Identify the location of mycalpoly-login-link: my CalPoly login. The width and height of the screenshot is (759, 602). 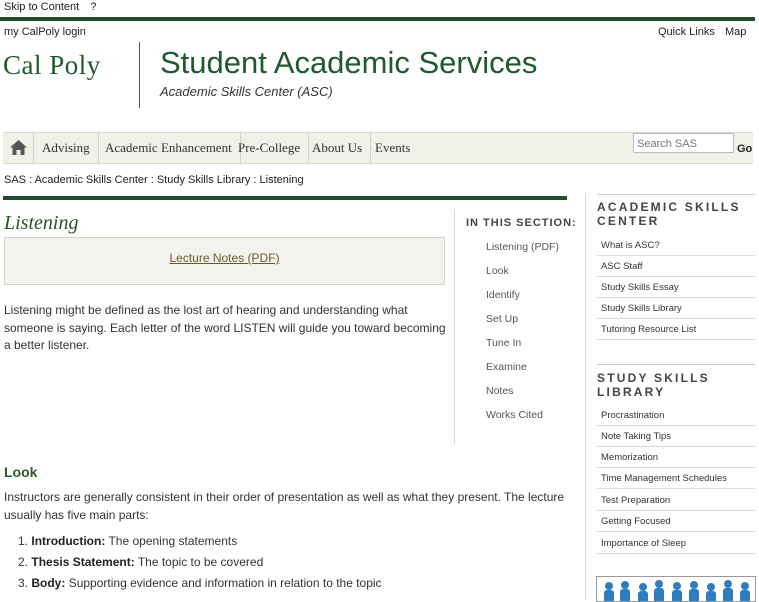
(45, 32).